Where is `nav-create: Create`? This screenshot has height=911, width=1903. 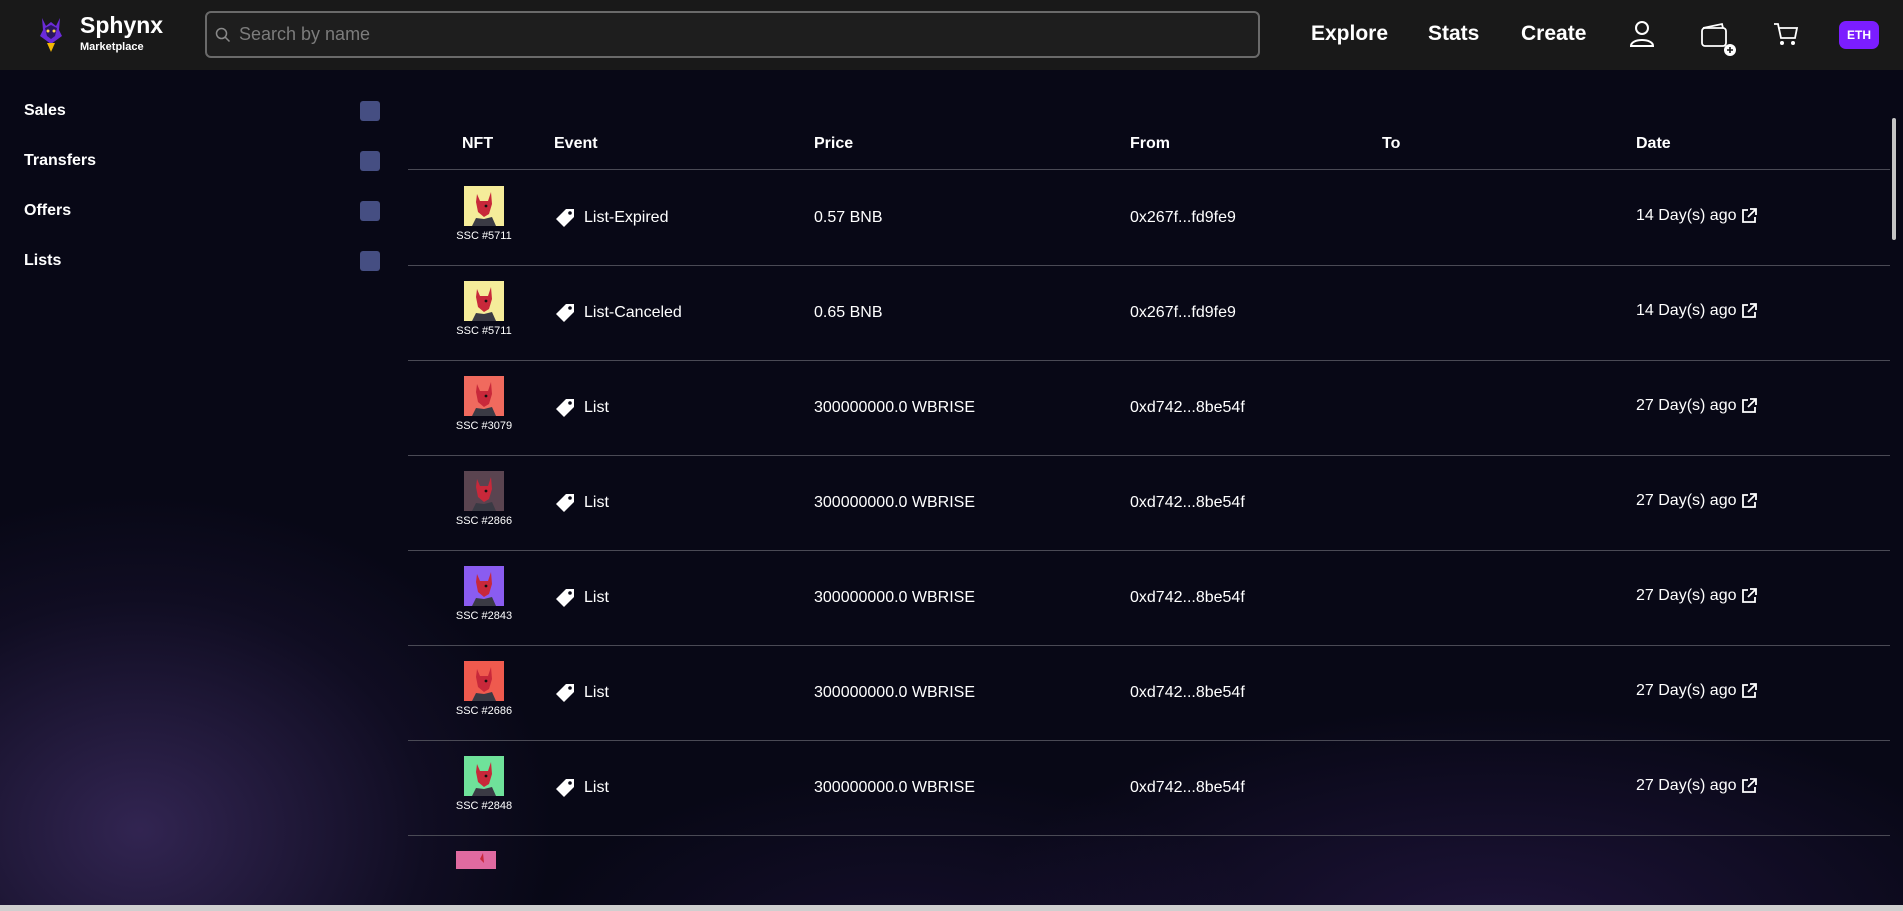
nav-create: Create is located at coordinates (1553, 34).